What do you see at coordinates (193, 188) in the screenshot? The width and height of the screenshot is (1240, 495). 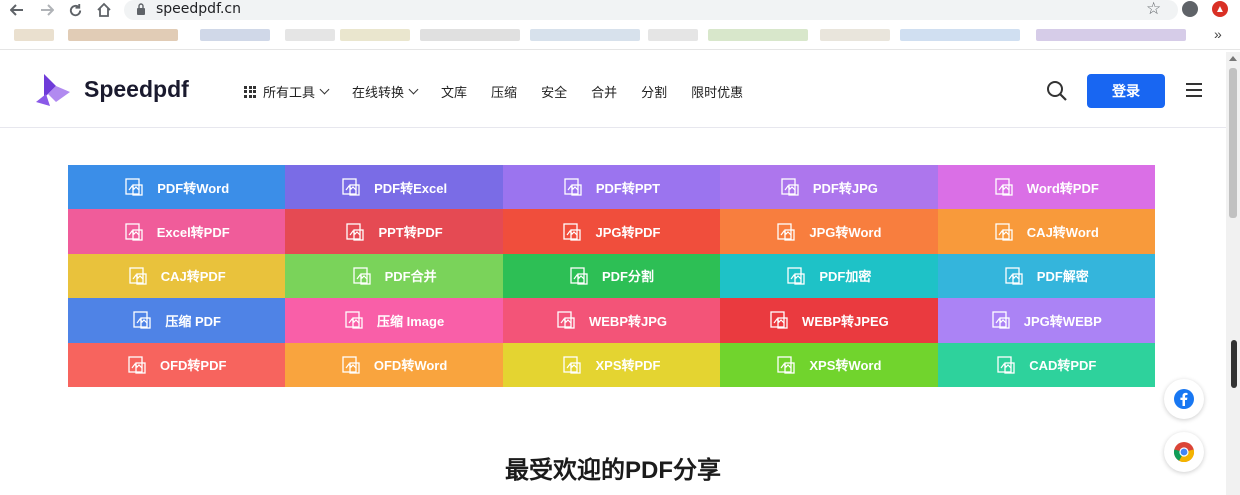 I see `tool-label: PDF转Word` at bounding box center [193, 188].